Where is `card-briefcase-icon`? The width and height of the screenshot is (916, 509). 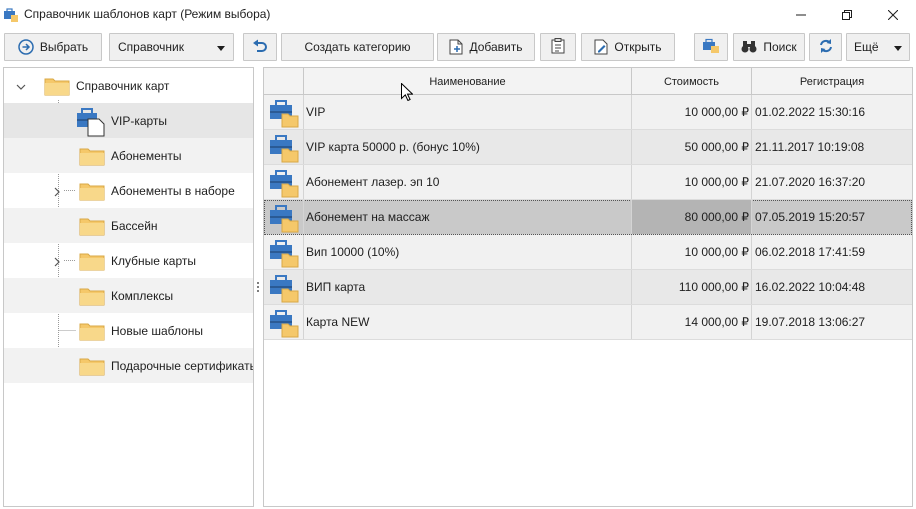 card-briefcase-icon is located at coordinates (711, 47).